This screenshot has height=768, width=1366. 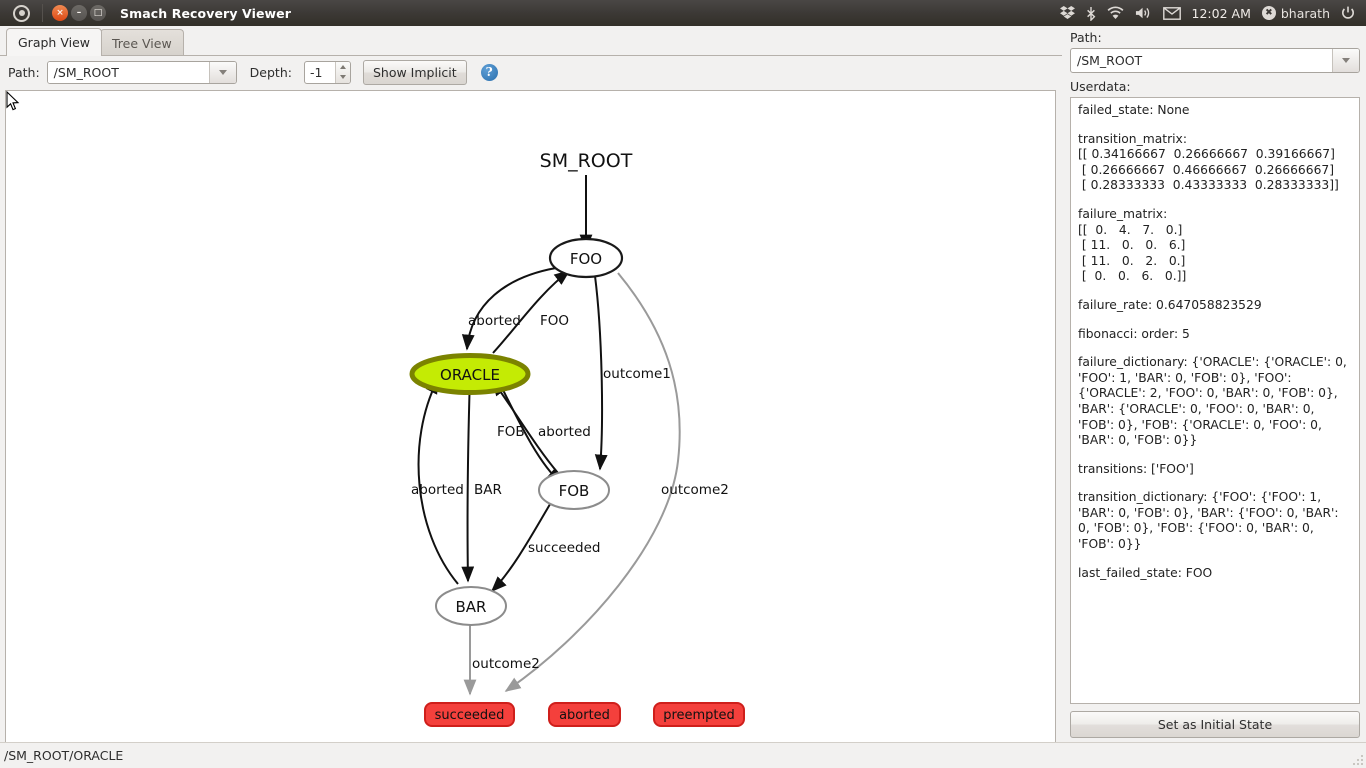 I want to click on depth-decrement-button, so click(x=343, y=77).